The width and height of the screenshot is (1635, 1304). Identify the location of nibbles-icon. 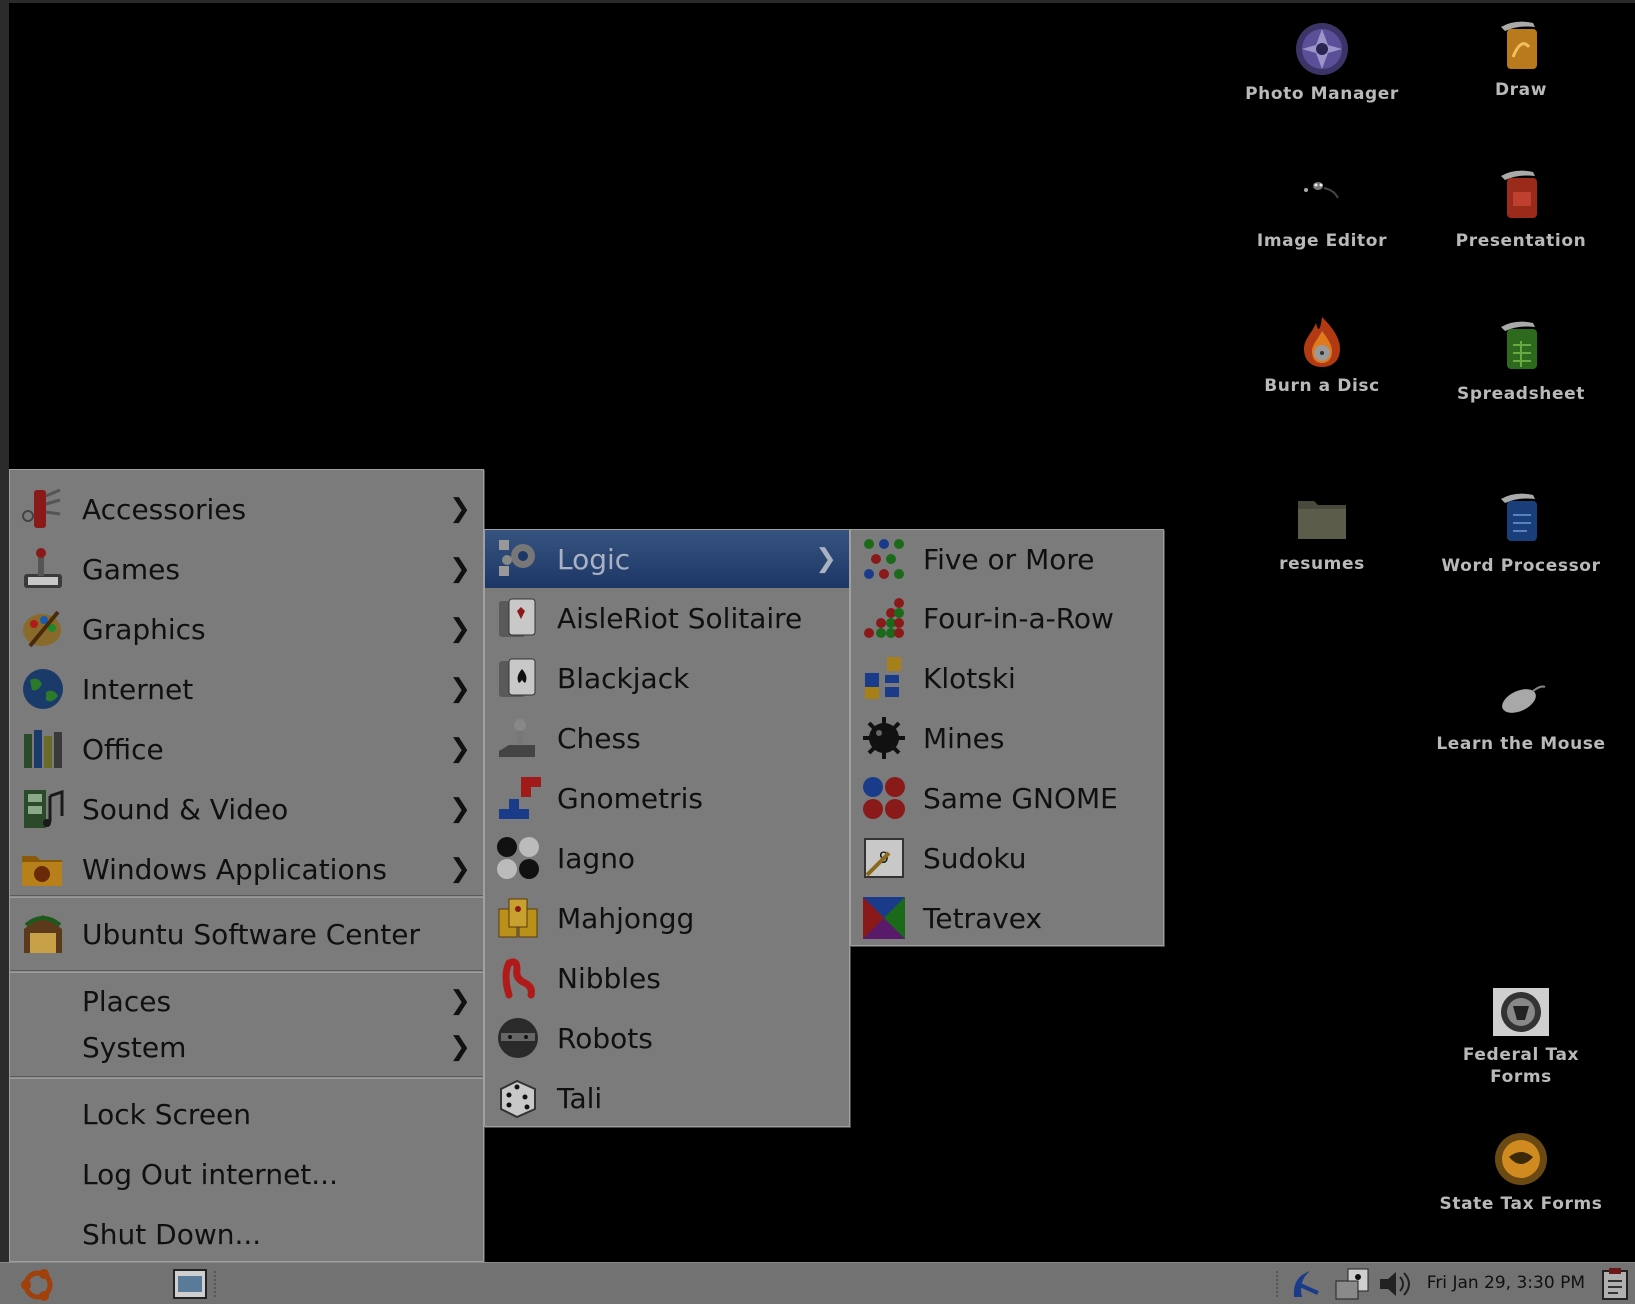
(518, 978).